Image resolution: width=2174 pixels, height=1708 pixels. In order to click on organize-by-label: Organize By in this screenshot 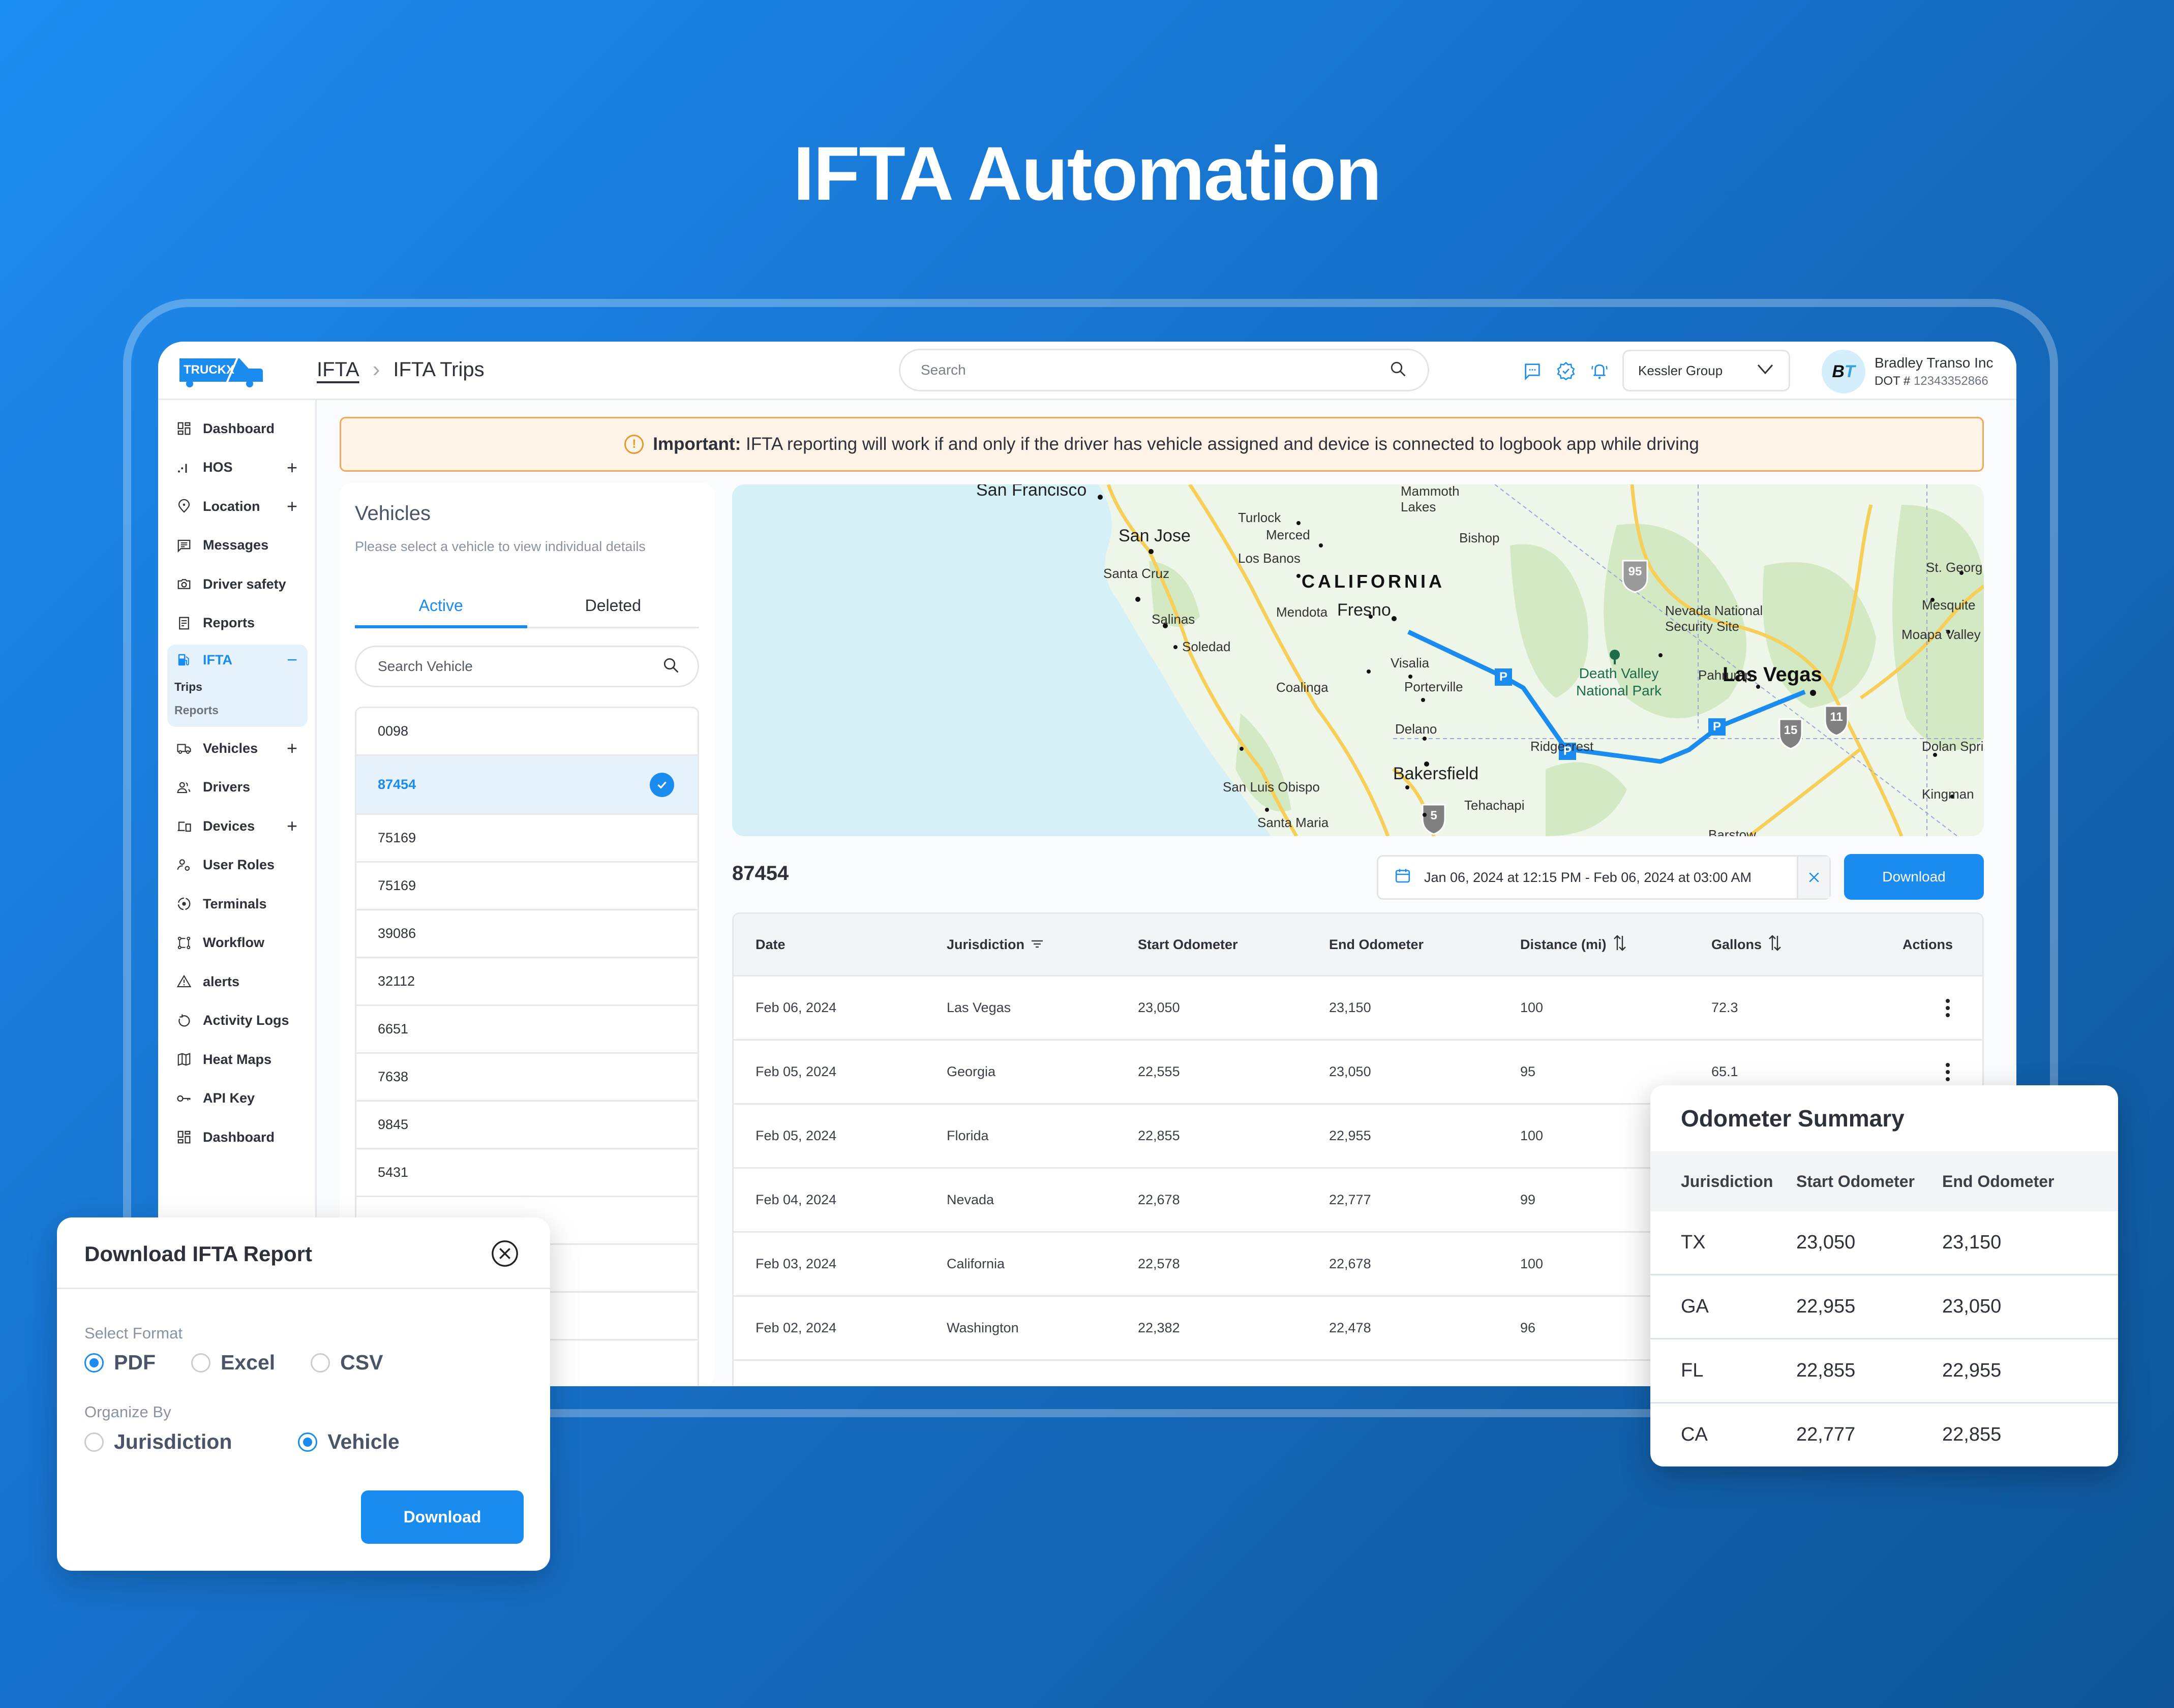, I will do `click(127, 1412)`.